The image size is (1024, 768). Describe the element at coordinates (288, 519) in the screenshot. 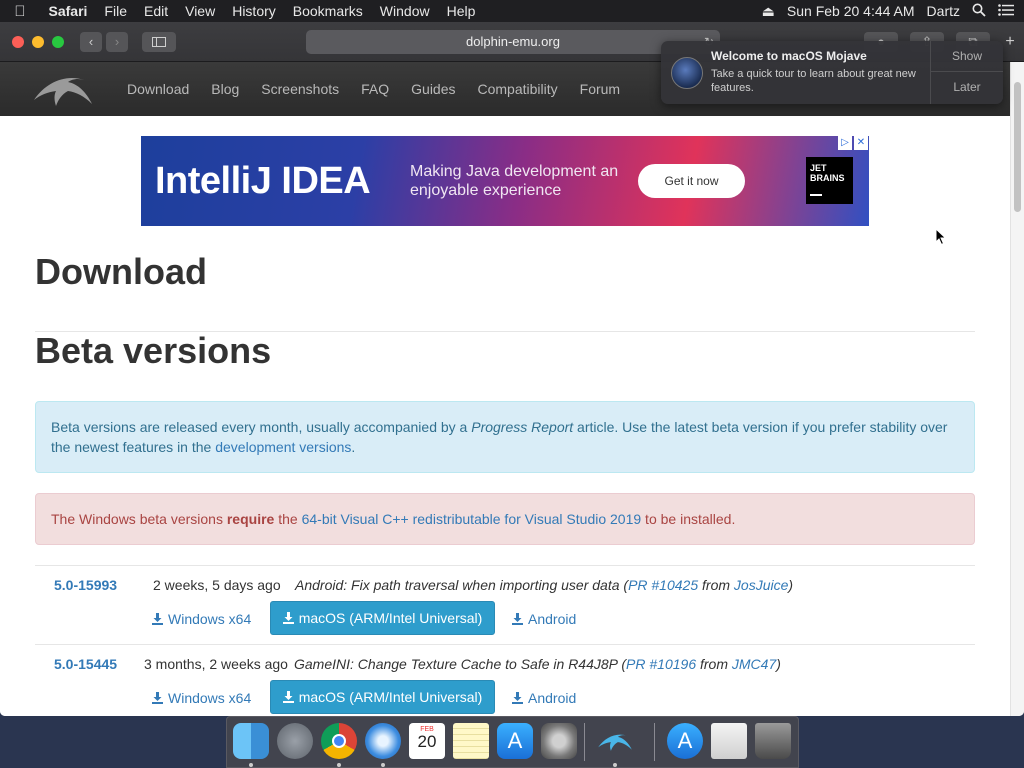

I see `warning-text: the` at that location.